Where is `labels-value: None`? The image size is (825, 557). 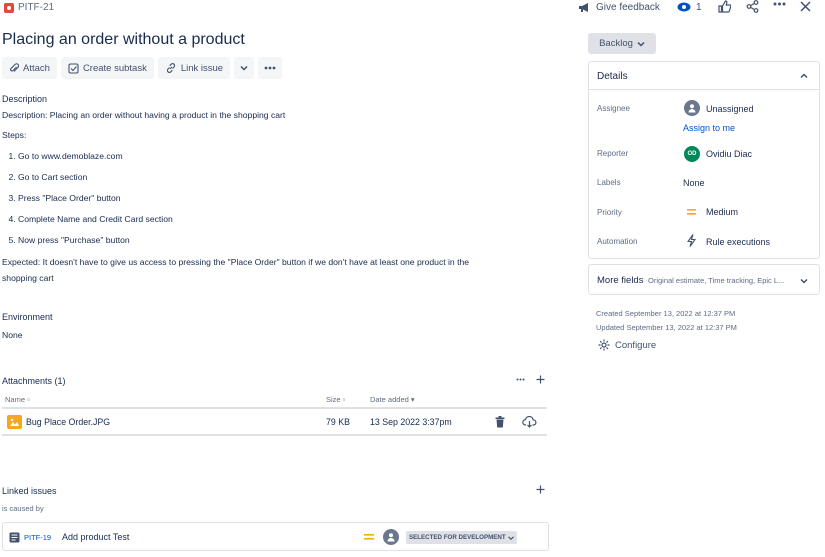
labels-value: None is located at coordinates (694, 183).